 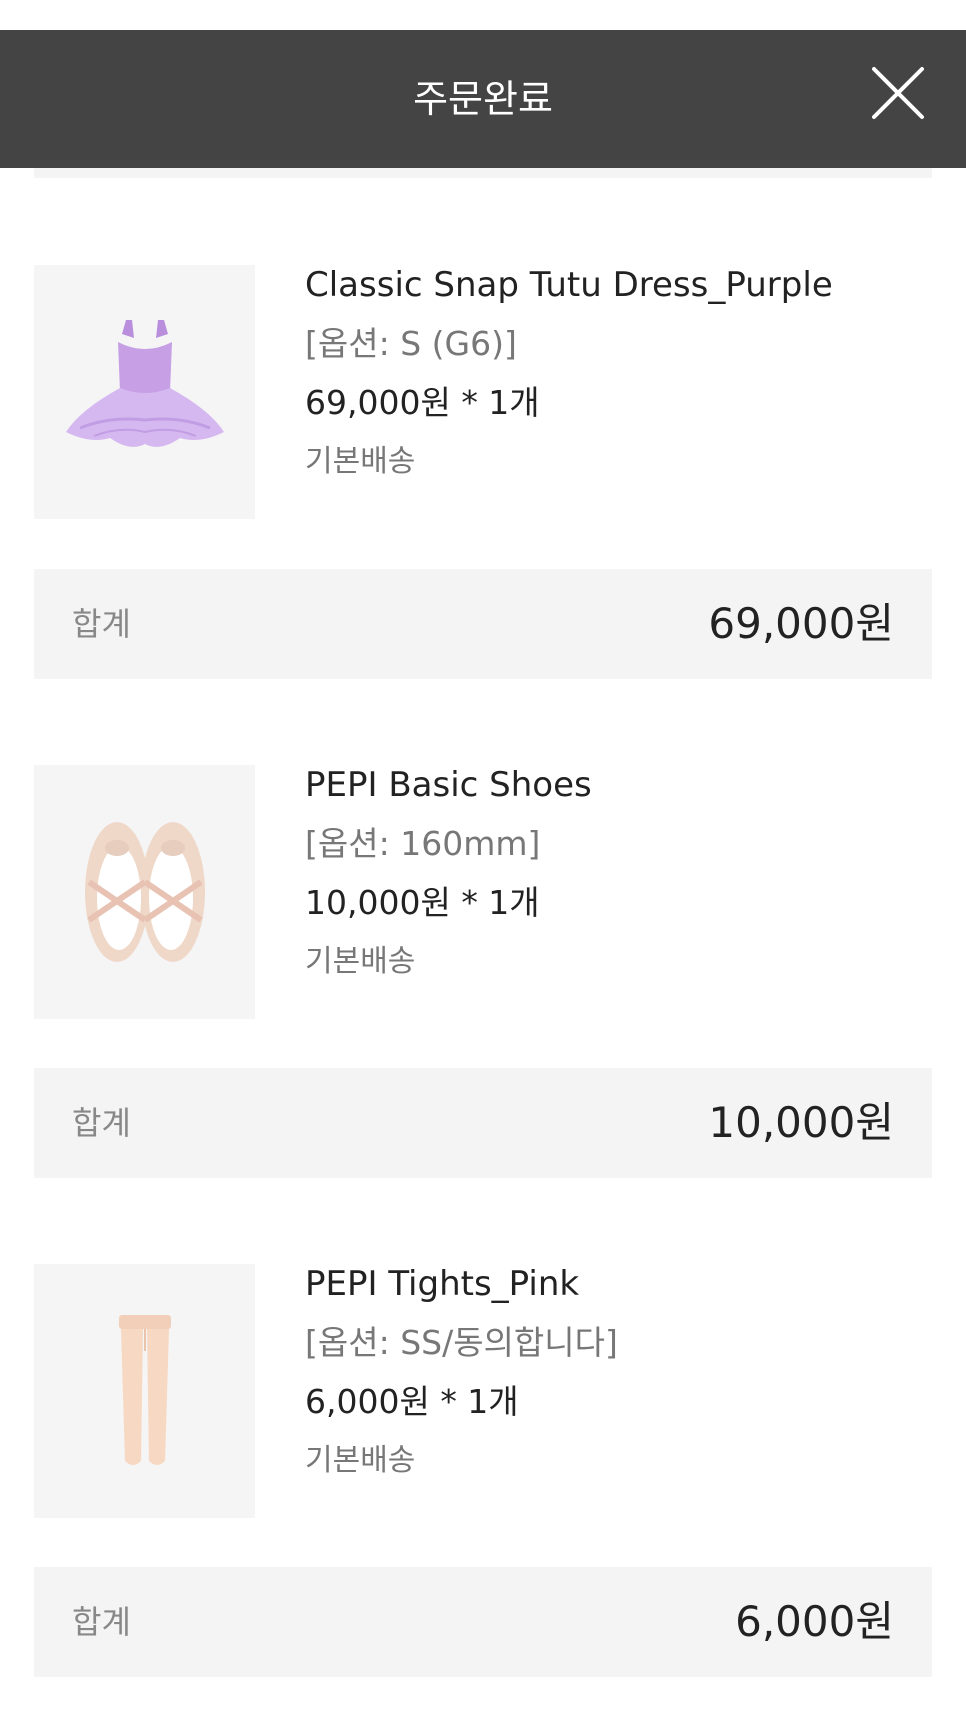 What do you see at coordinates (801, 623) in the screenshot?
I see `total-value: 69,000원` at bounding box center [801, 623].